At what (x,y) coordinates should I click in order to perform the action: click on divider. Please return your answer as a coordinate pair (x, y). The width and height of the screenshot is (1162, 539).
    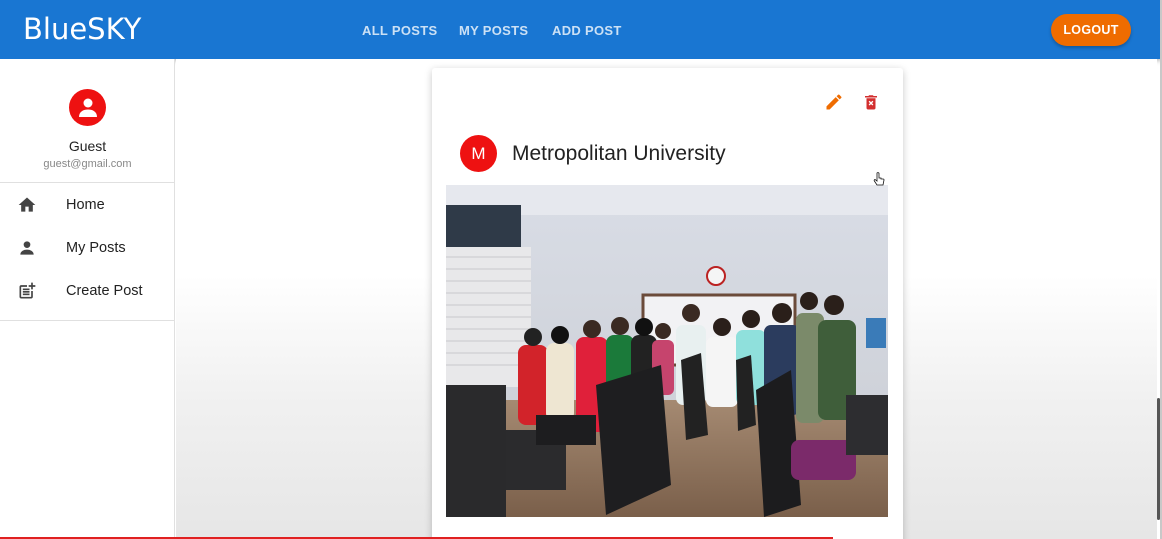
    Looking at the image, I should click on (87, 320).